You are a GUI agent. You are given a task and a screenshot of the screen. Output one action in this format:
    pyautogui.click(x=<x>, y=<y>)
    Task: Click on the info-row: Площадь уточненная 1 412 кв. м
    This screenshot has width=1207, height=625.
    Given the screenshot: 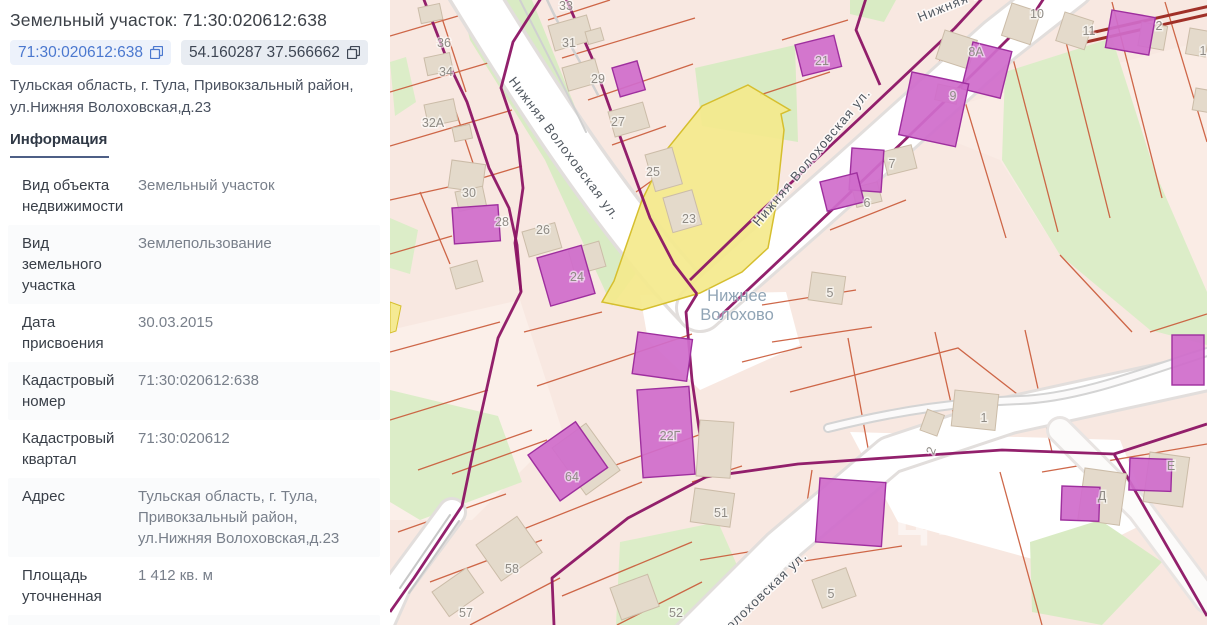 What is the action you would take?
    pyautogui.click(x=194, y=585)
    